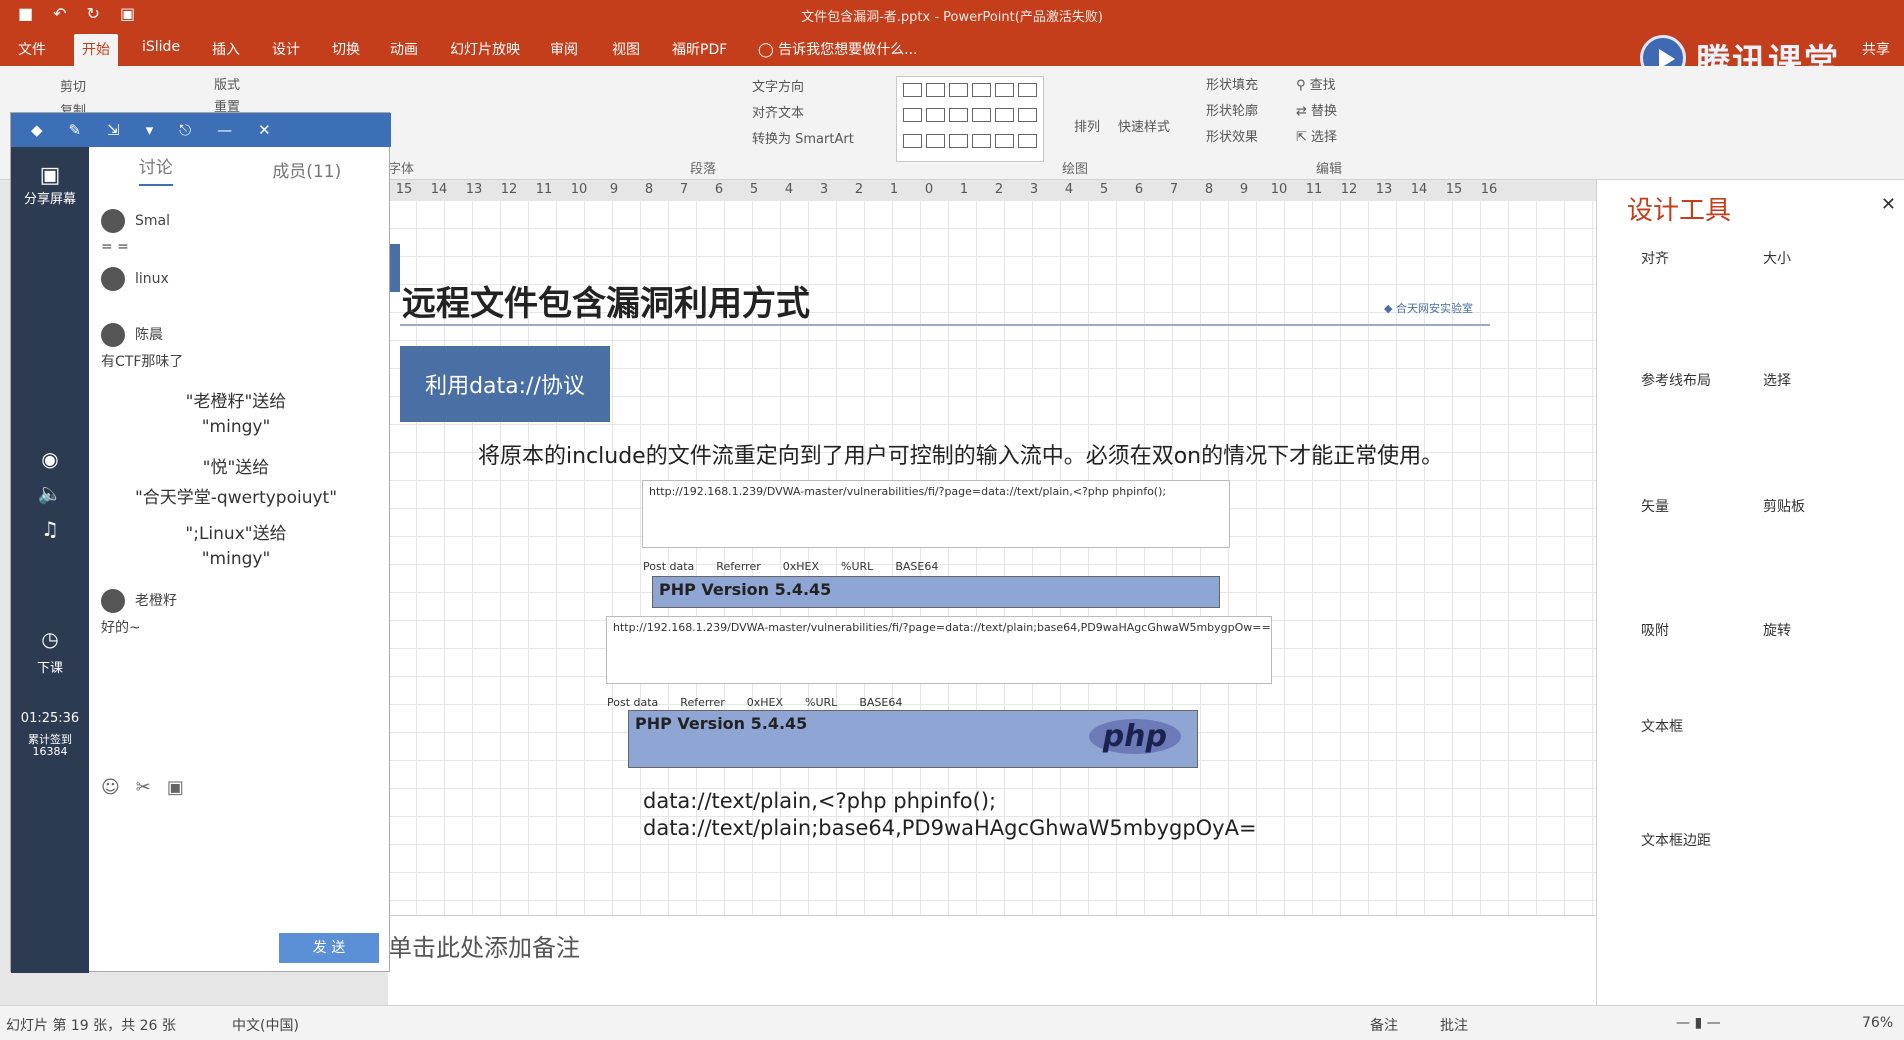 This screenshot has height=1040, width=1904. Describe the element at coordinates (1655, 630) in the screenshot. I see `section-snap: 吸附` at that location.